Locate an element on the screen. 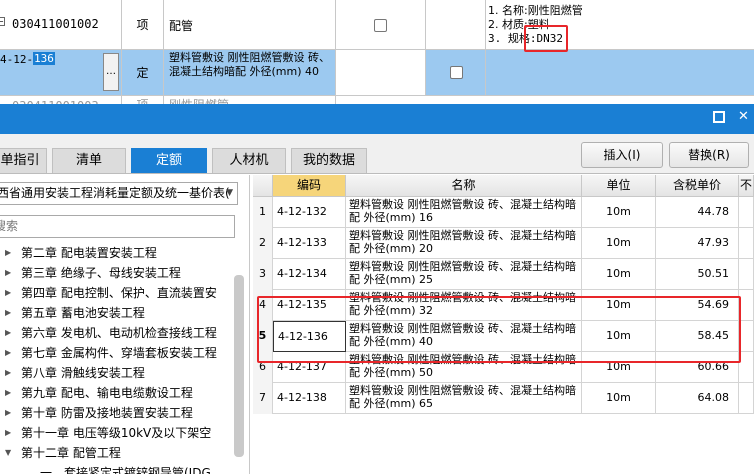 The height and width of the screenshot is (474, 754). col-header-name: 名称 is located at coordinates (464, 186).